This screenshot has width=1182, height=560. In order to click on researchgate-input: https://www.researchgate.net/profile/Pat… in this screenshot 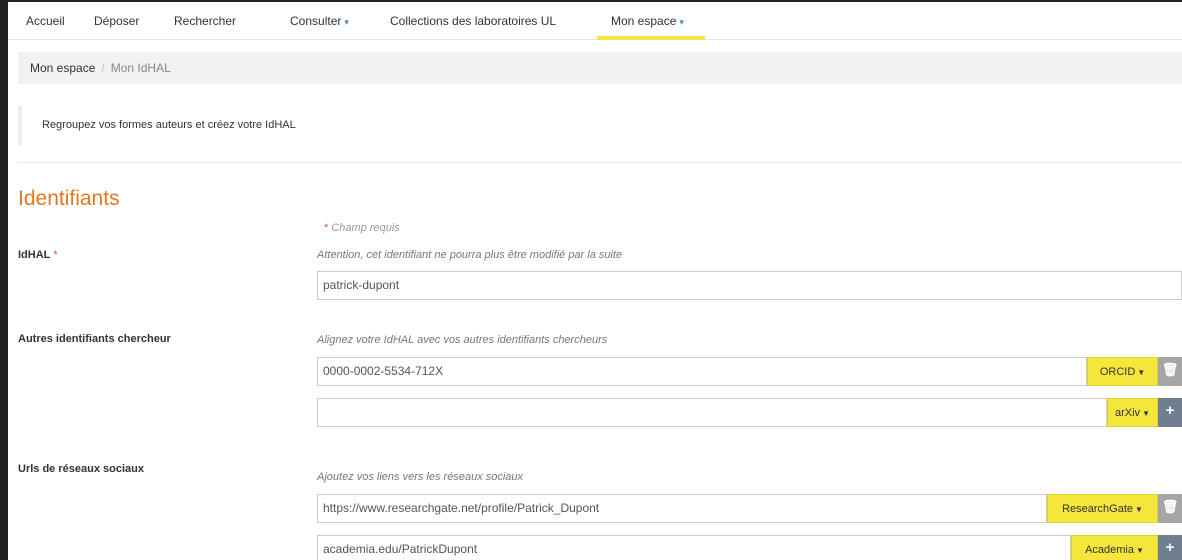, I will do `click(682, 508)`.